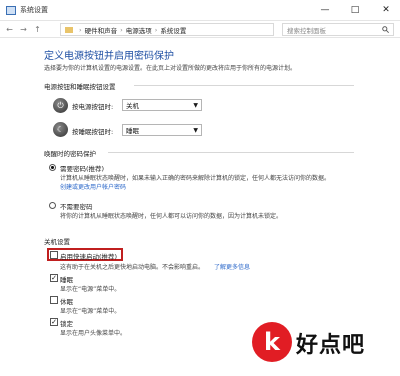 The height and width of the screenshot is (376, 400). Describe the element at coordinates (54, 255) in the screenshot. I see `fast-startup-checkbox` at that location.